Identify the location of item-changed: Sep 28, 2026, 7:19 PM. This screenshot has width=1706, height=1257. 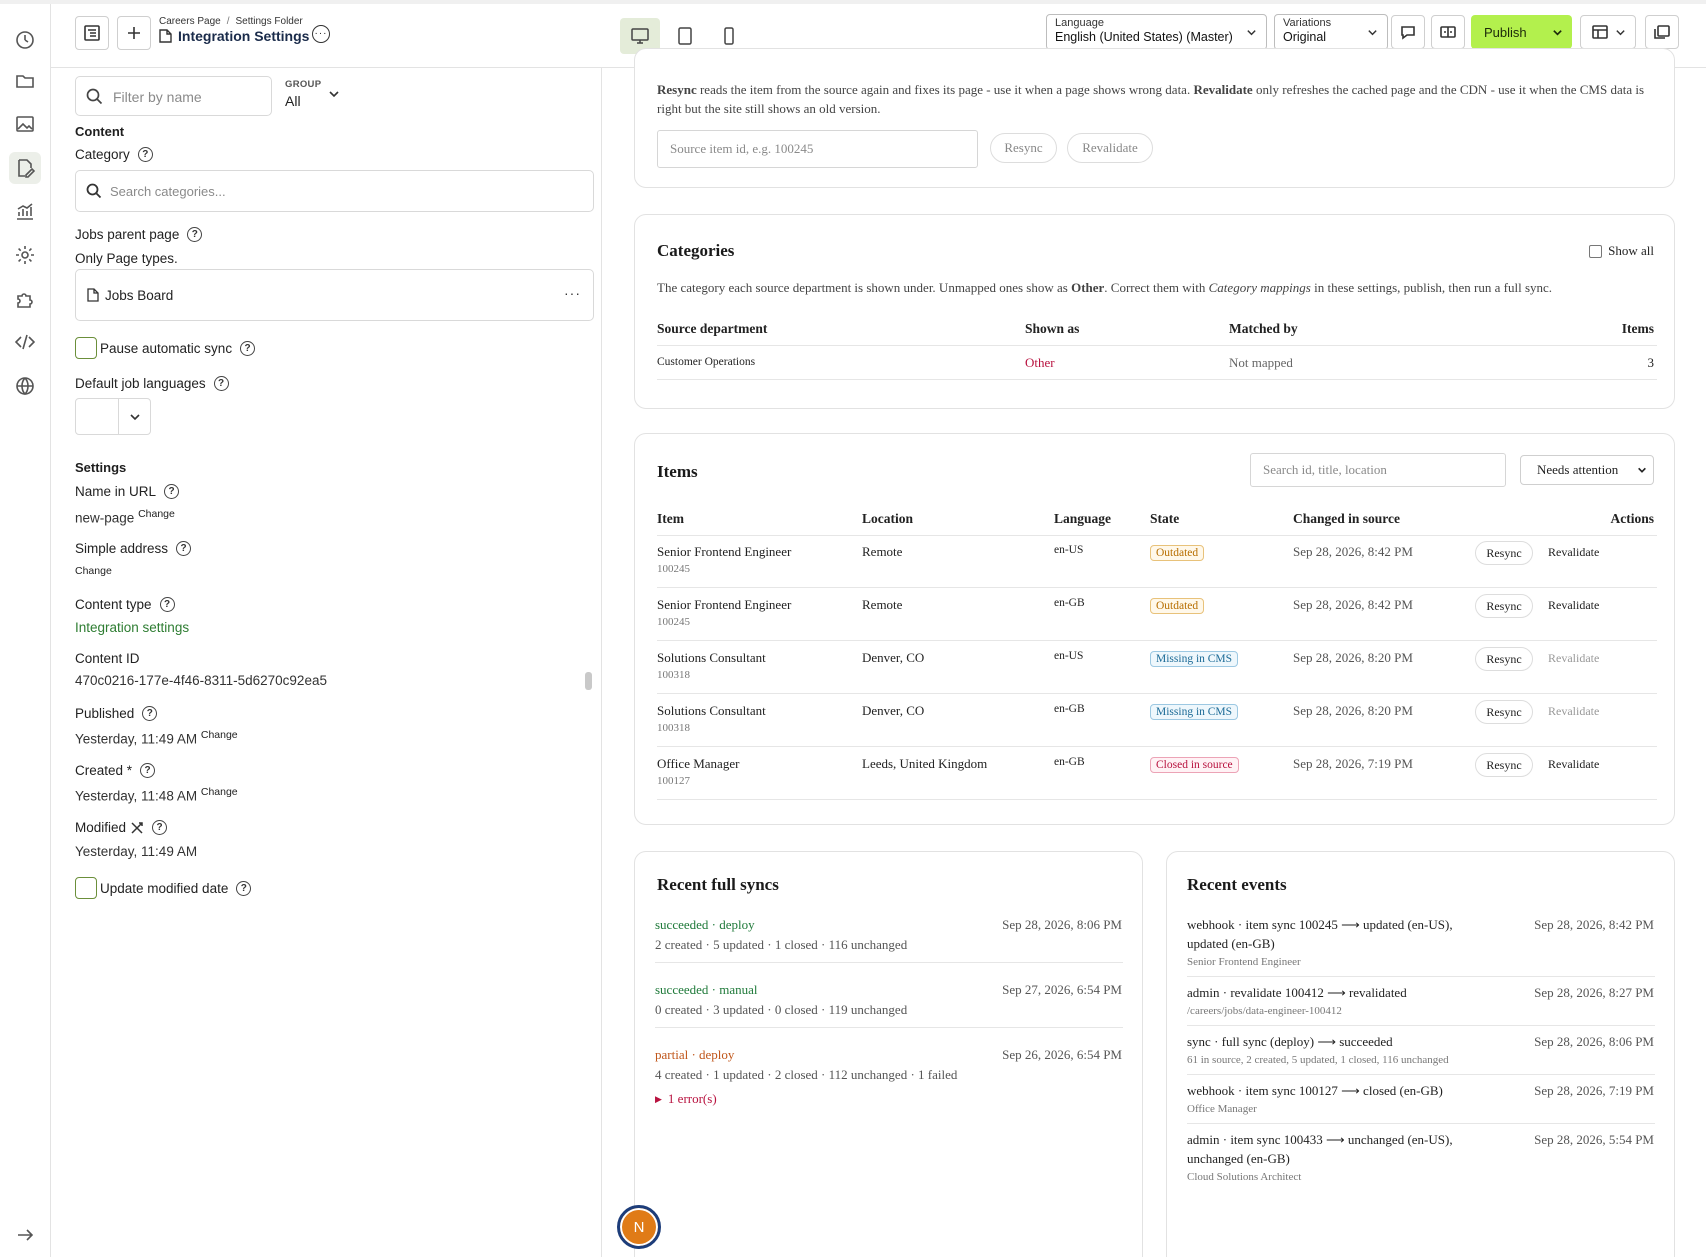
(1353, 763).